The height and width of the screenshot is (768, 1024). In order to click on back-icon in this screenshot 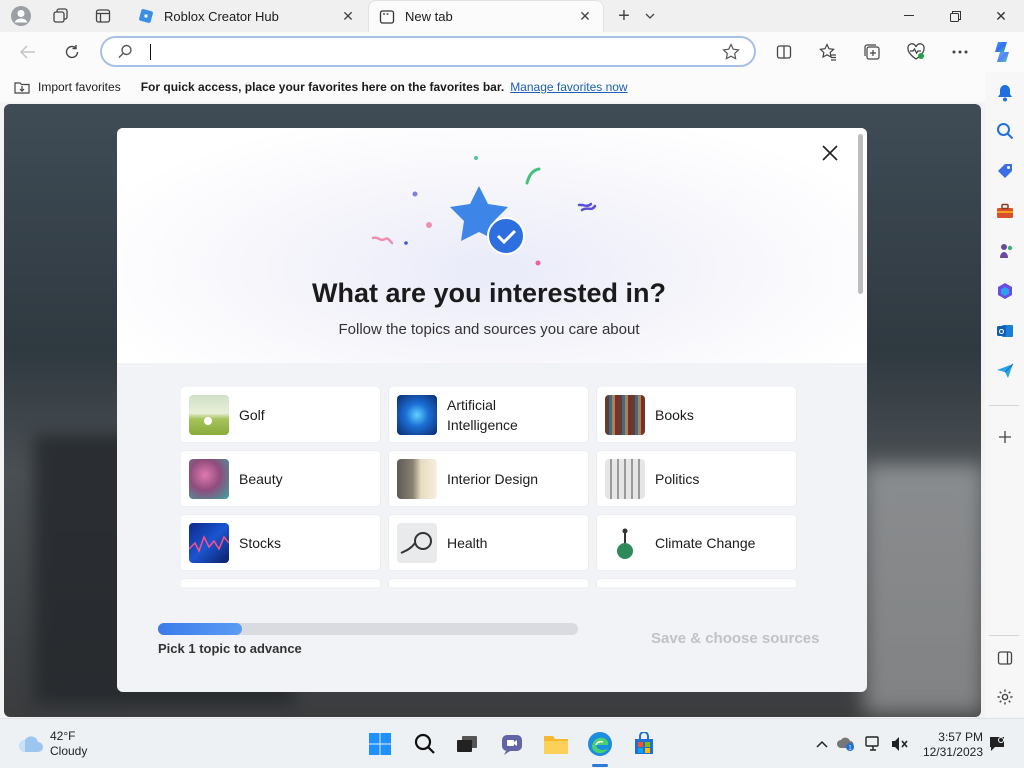, I will do `click(28, 52)`.